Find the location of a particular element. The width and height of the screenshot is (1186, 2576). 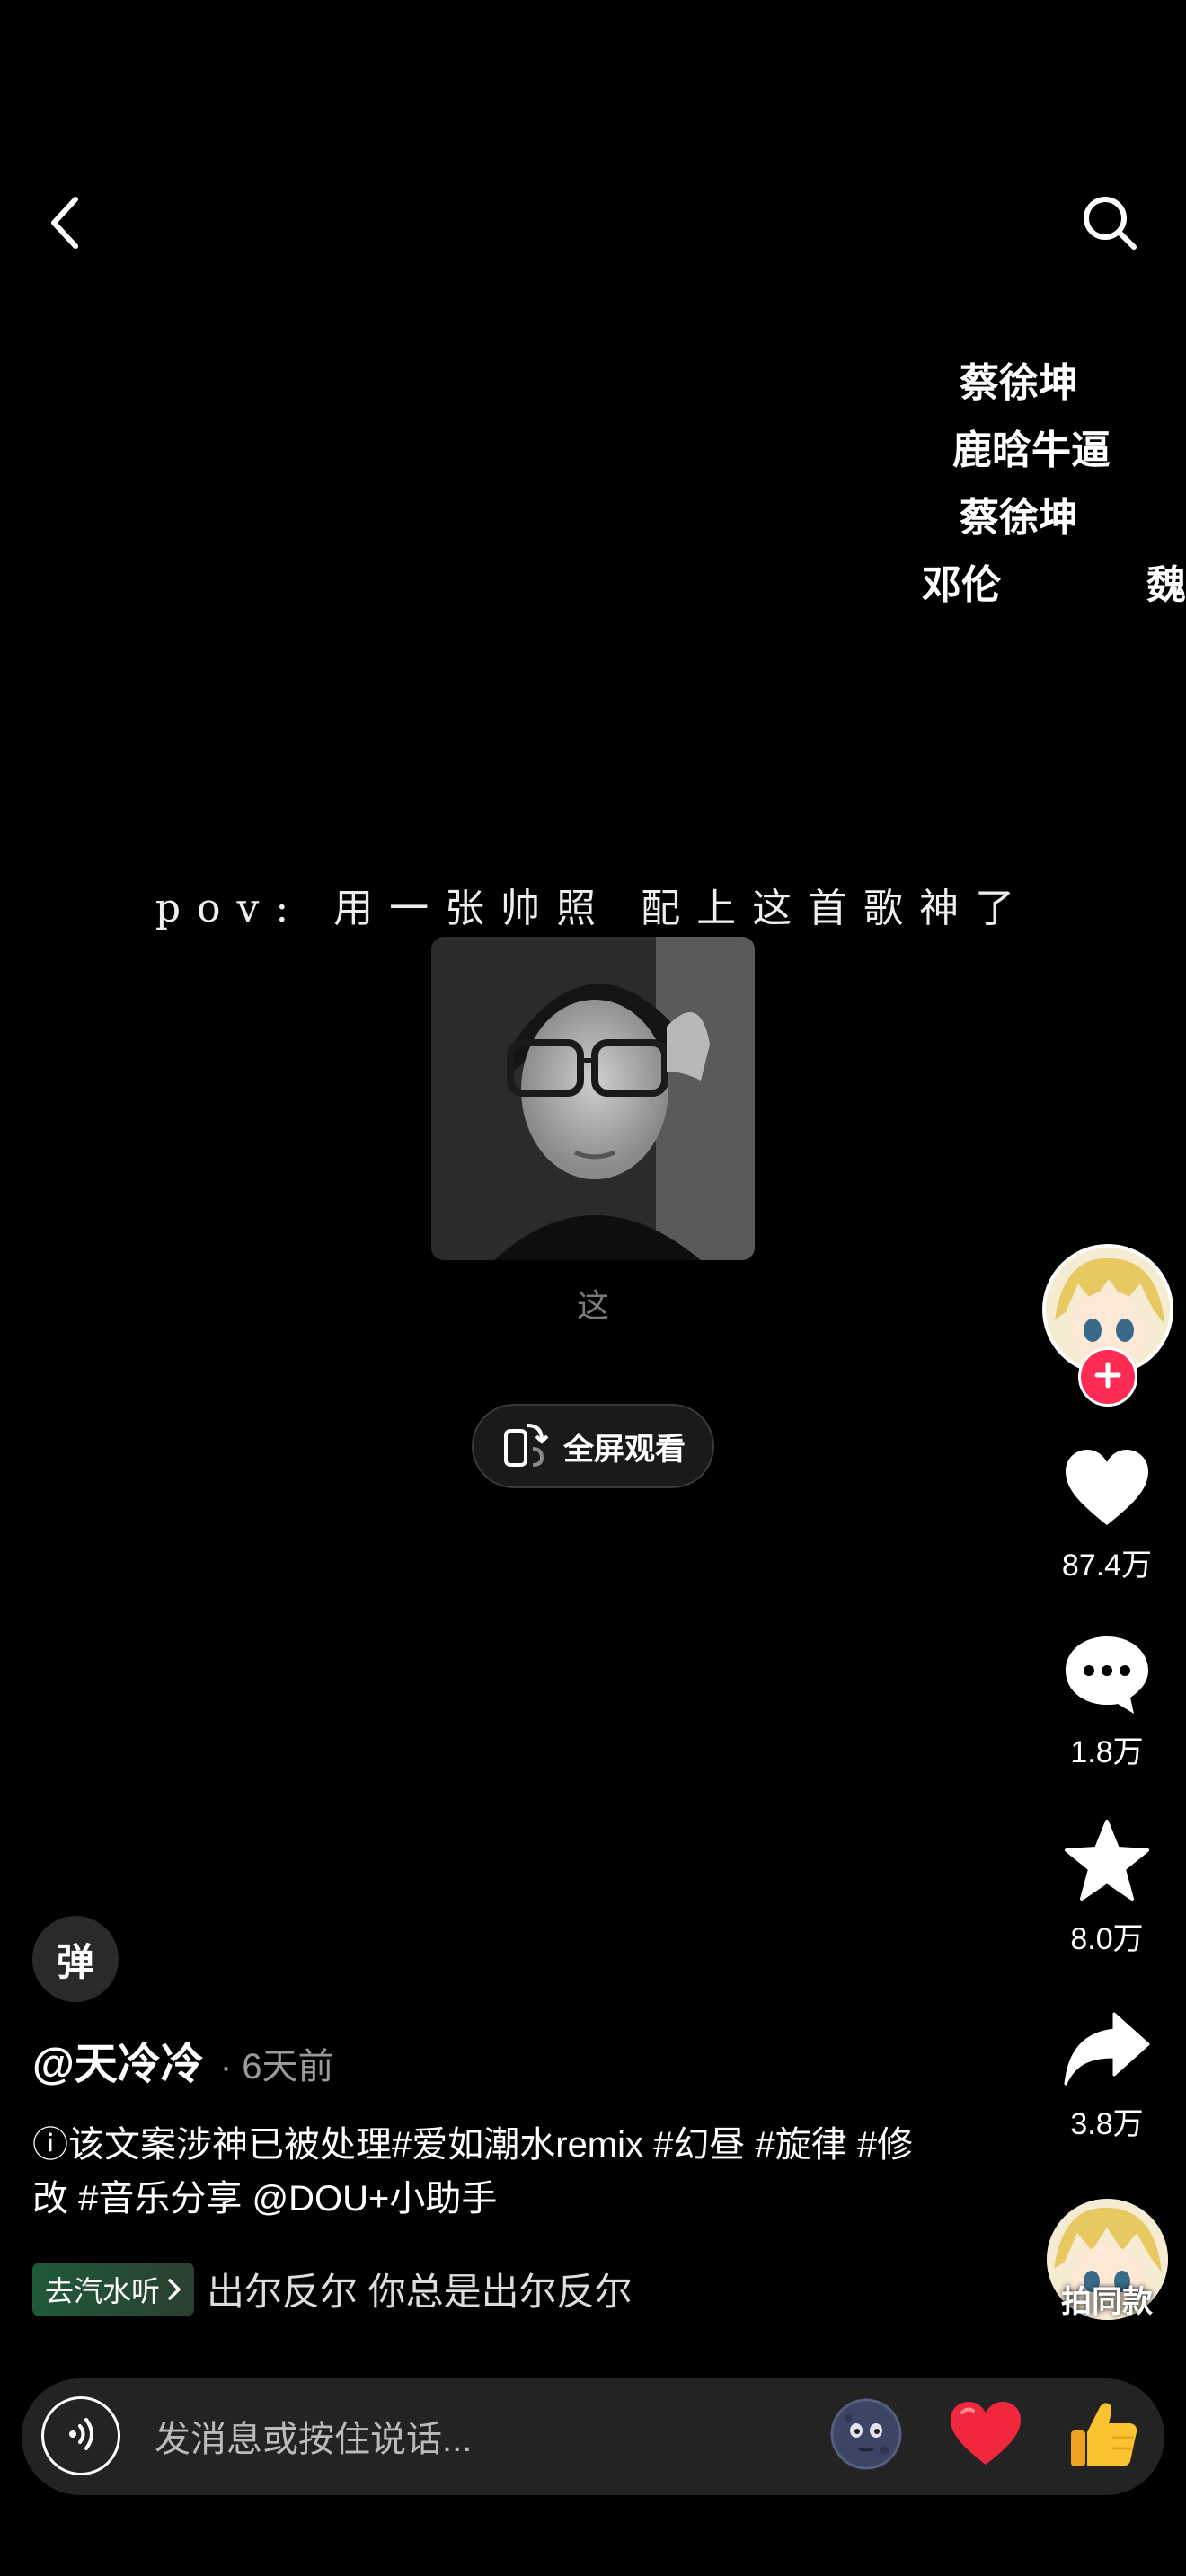

thumbs-up-icon is located at coordinates (1103, 2436).